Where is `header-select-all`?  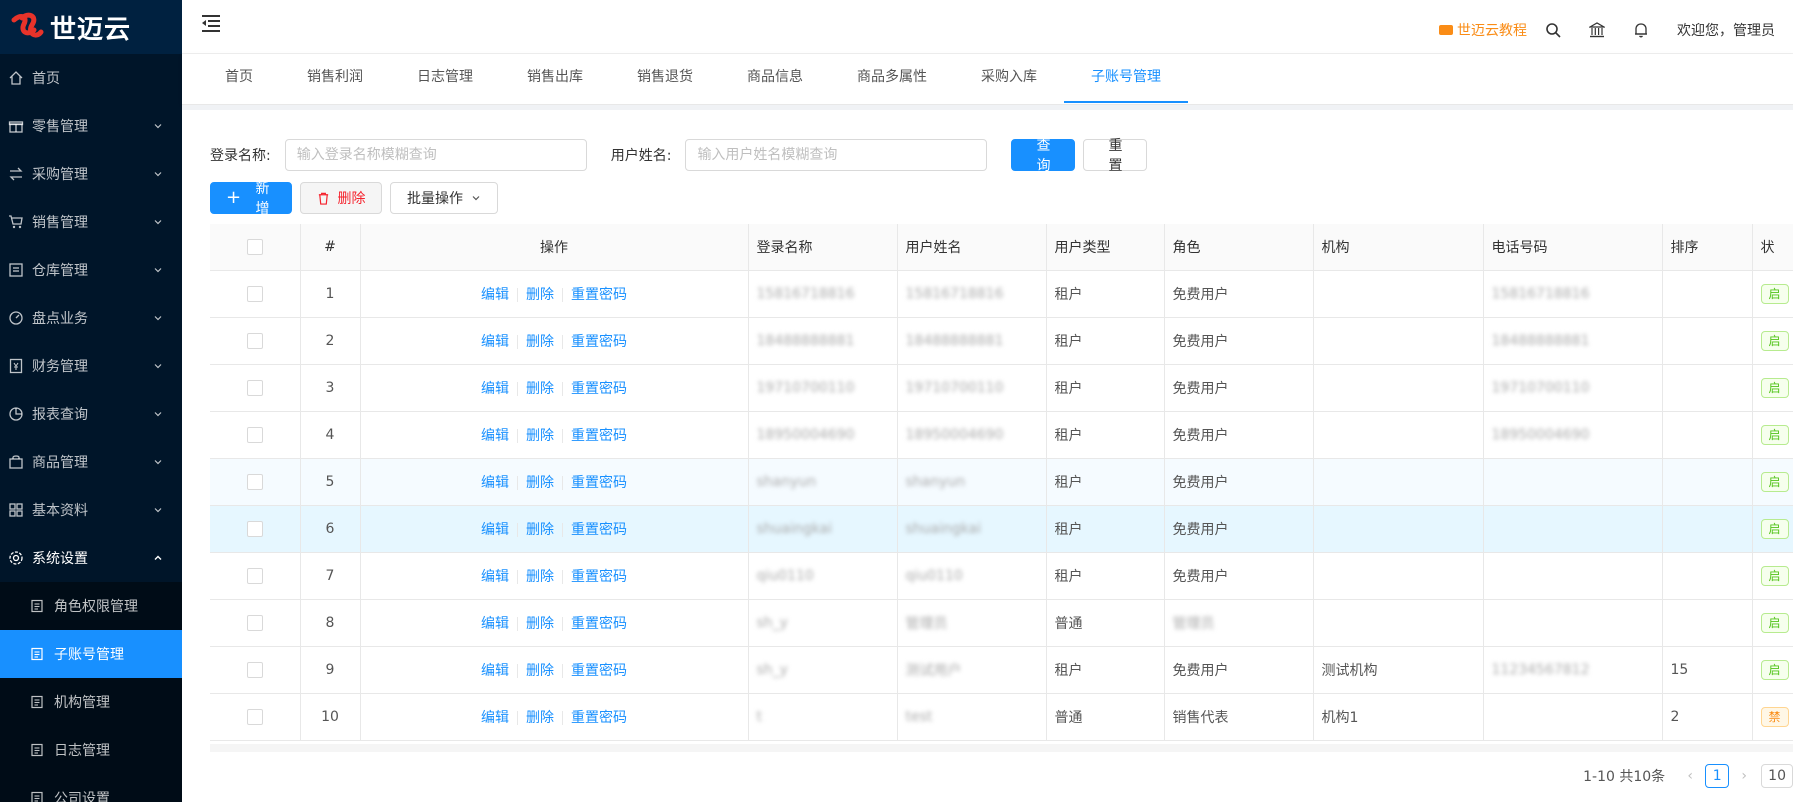 header-select-all is located at coordinates (255, 247).